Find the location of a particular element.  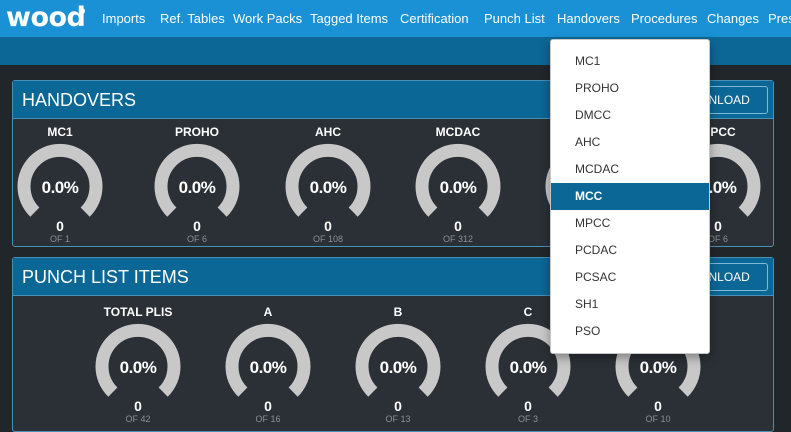

dropdown-item-pcsac: PCSAC is located at coordinates (630, 277).